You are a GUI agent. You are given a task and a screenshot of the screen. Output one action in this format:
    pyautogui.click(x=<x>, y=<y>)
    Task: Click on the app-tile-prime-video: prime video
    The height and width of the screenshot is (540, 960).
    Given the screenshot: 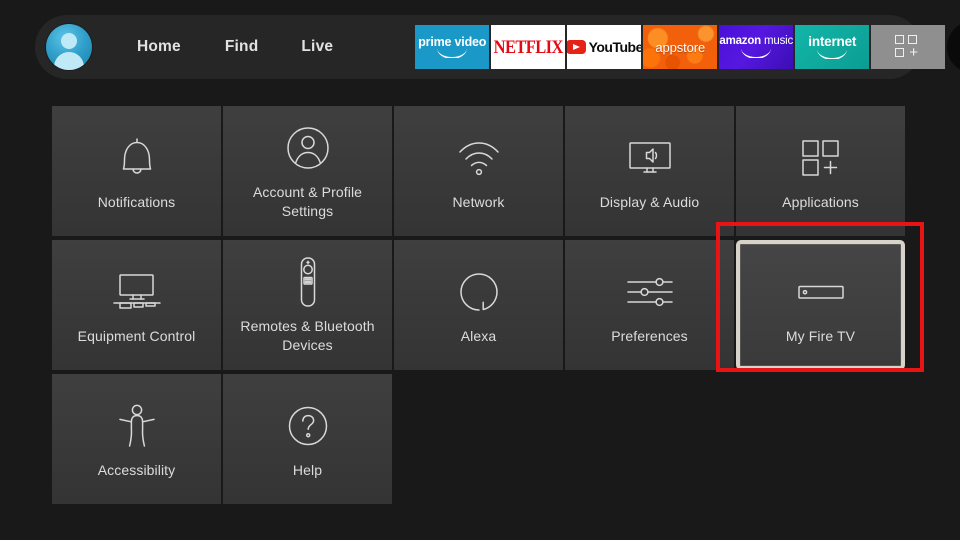 What is the action you would take?
    pyautogui.click(x=452, y=47)
    